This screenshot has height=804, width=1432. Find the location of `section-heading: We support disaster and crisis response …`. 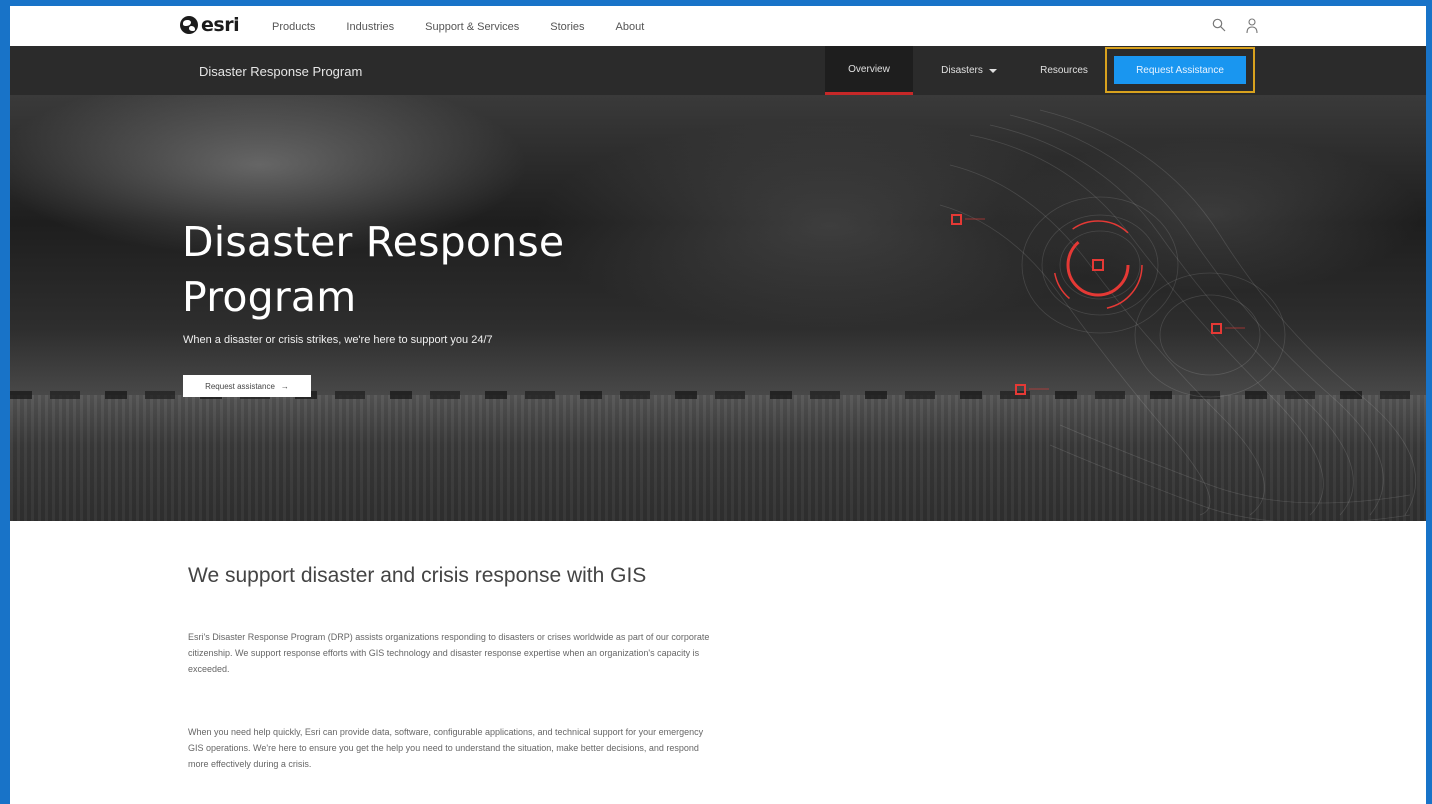

section-heading: We support disaster and crisis response … is located at coordinates (417, 575).